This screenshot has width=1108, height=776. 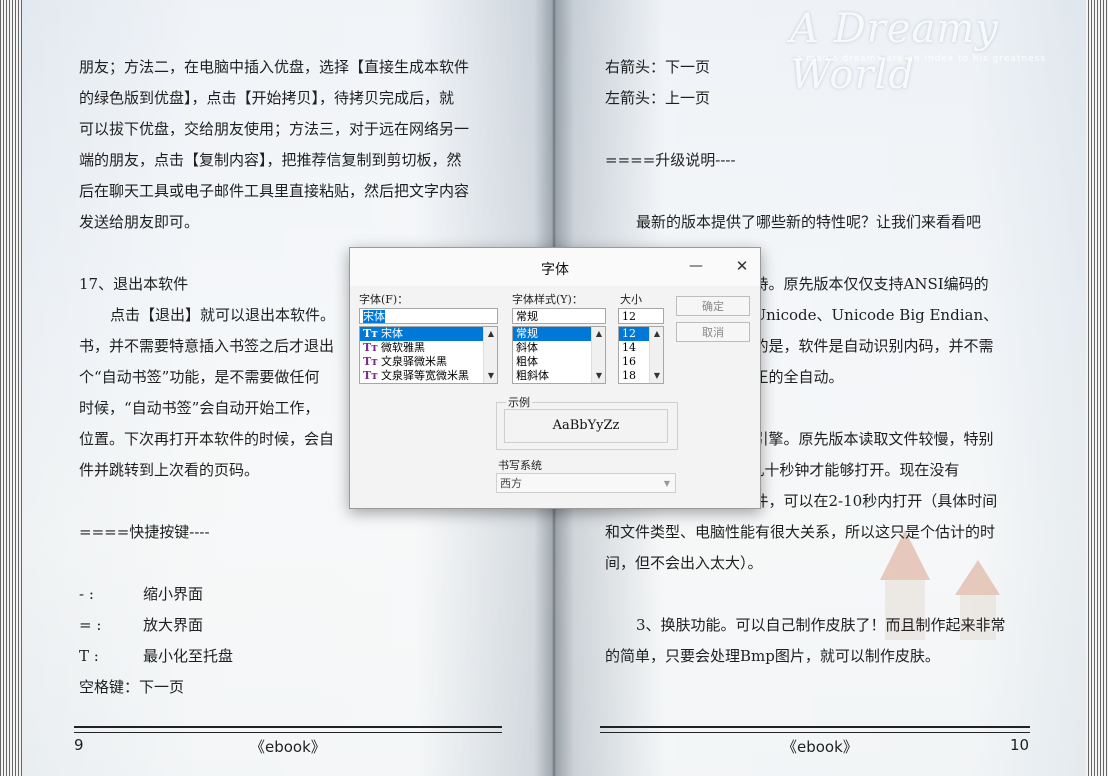 I want to click on sample-preview: AaBbYyZz, so click(x=586, y=426).